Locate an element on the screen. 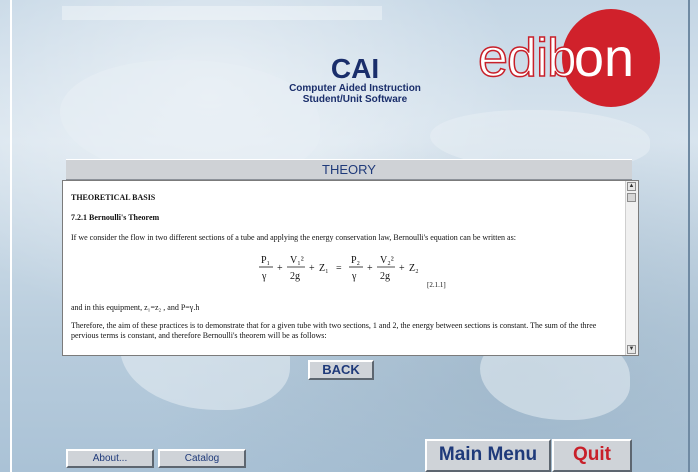 This screenshot has width=698, height=472. eq-gamma-2: γ is located at coordinates (354, 276).